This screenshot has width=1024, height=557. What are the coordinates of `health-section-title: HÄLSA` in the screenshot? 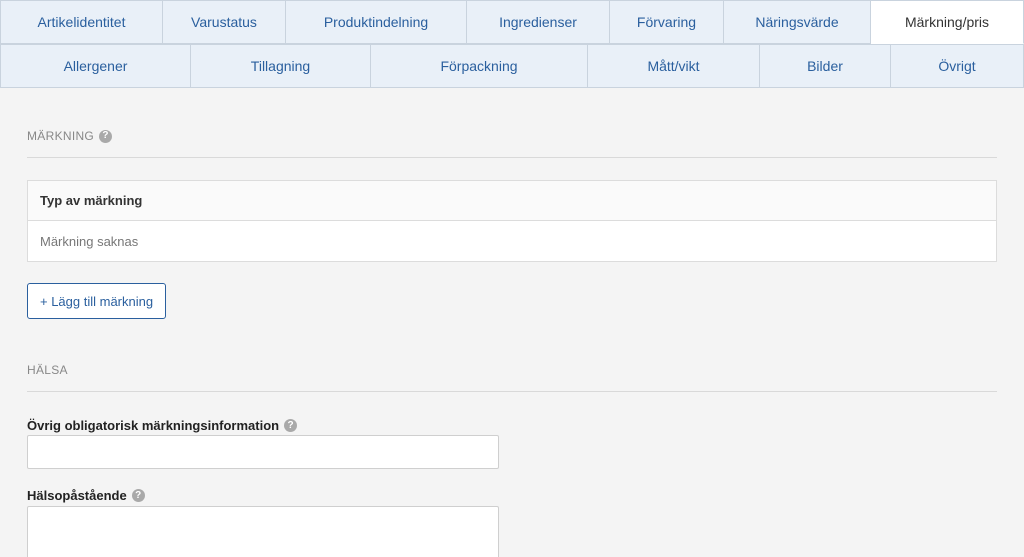 It's located at (47, 370).